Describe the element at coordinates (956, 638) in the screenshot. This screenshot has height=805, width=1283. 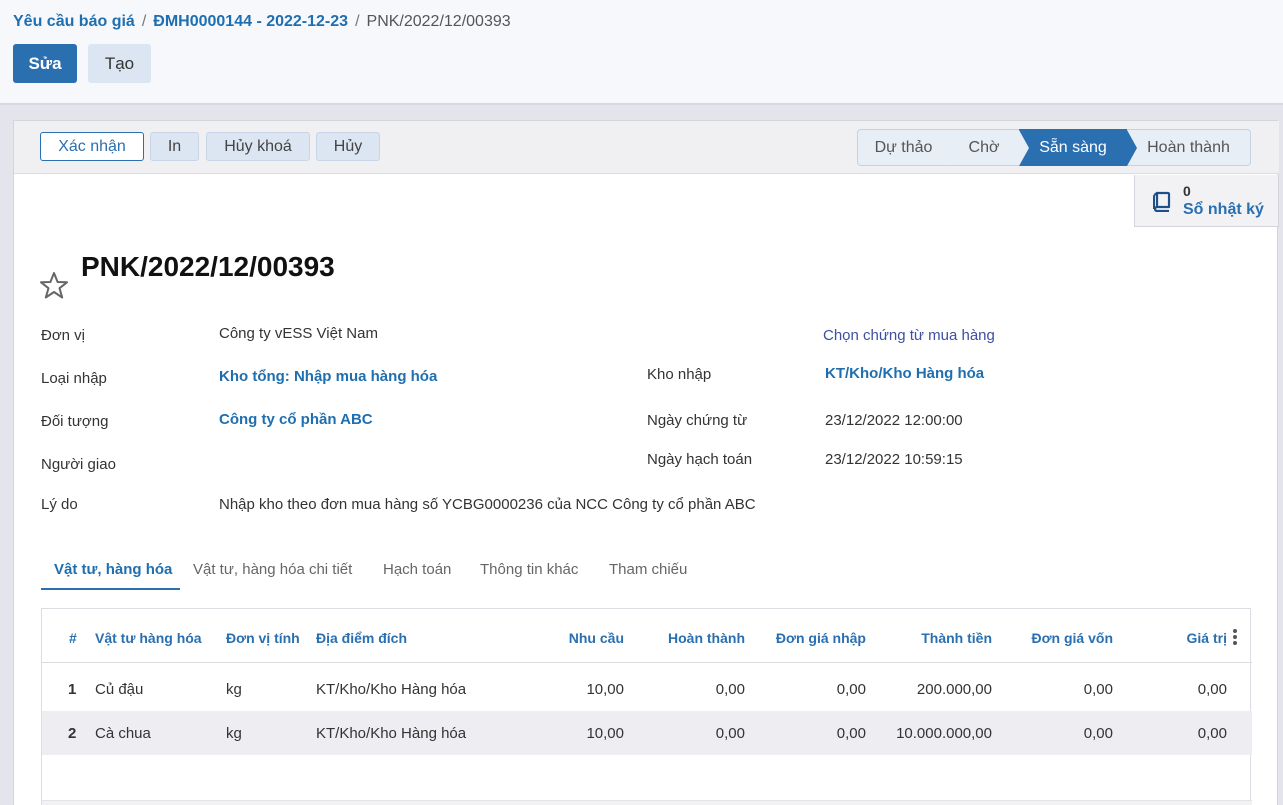
I see `column-header-subtotal: Thành tiền` at that location.